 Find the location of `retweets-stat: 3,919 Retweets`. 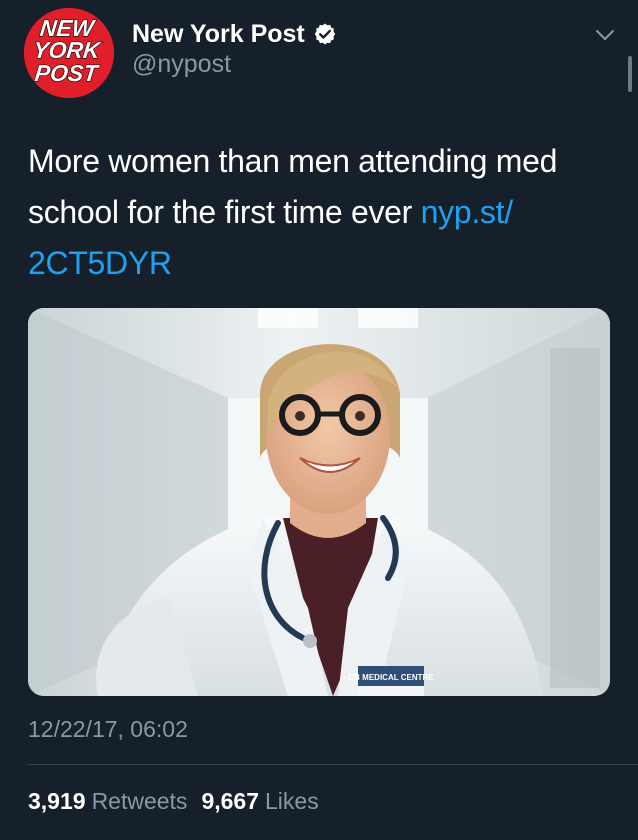

retweets-stat: 3,919 Retweets is located at coordinates (107, 801).